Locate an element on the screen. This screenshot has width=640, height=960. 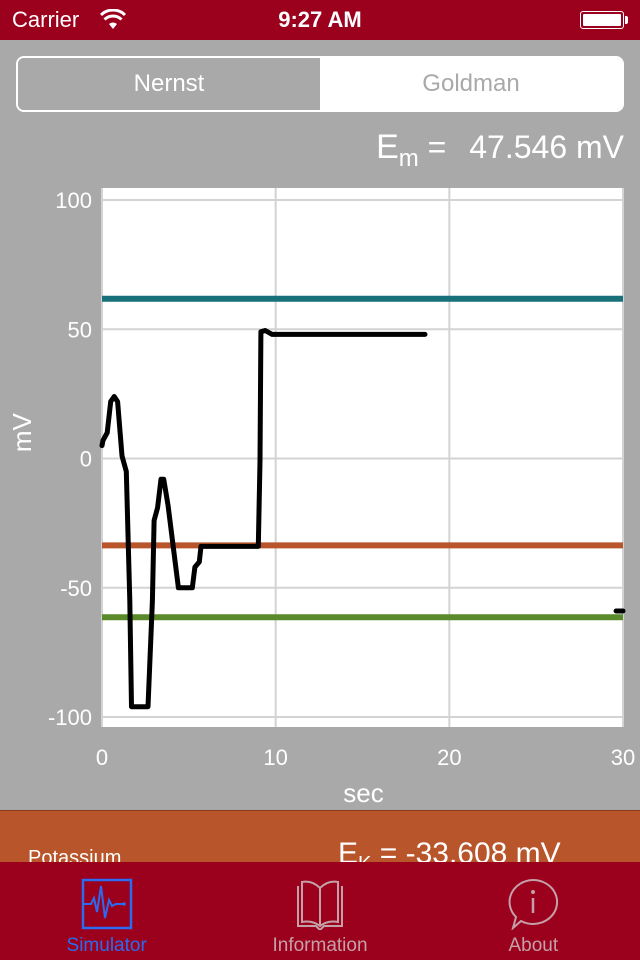
tab-about-label: About is located at coordinates (533, 945).